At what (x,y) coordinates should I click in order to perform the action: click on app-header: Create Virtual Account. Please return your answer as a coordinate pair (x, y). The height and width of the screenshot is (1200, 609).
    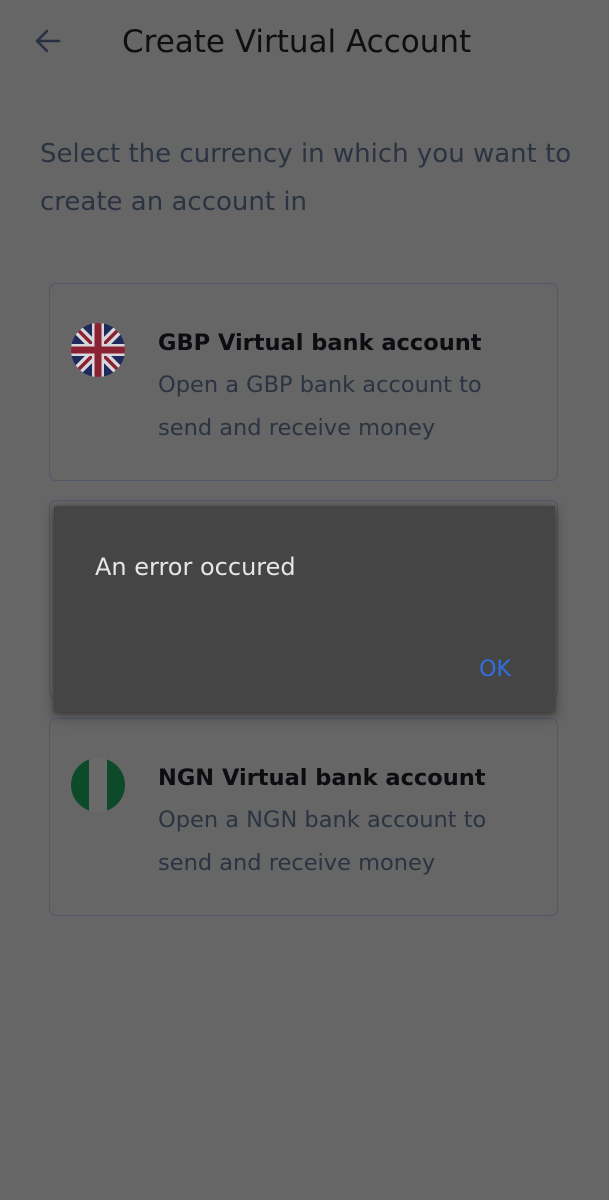
    Looking at the image, I should click on (304, 45).